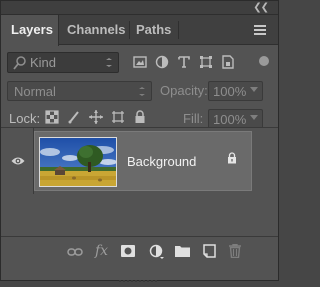  I want to click on panel-tab-bar: Layers Channels Paths, so click(139, 30).